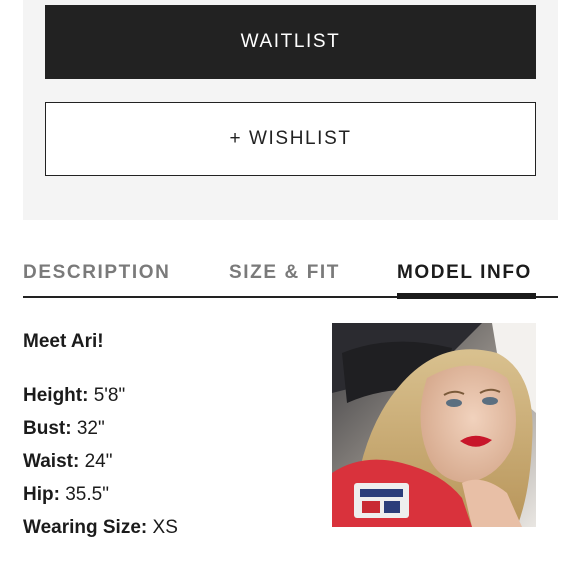 The image size is (580, 580). What do you see at coordinates (290, 139) in the screenshot?
I see `add-to-wishlist-button: + WISHLIST` at bounding box center [290, 139].